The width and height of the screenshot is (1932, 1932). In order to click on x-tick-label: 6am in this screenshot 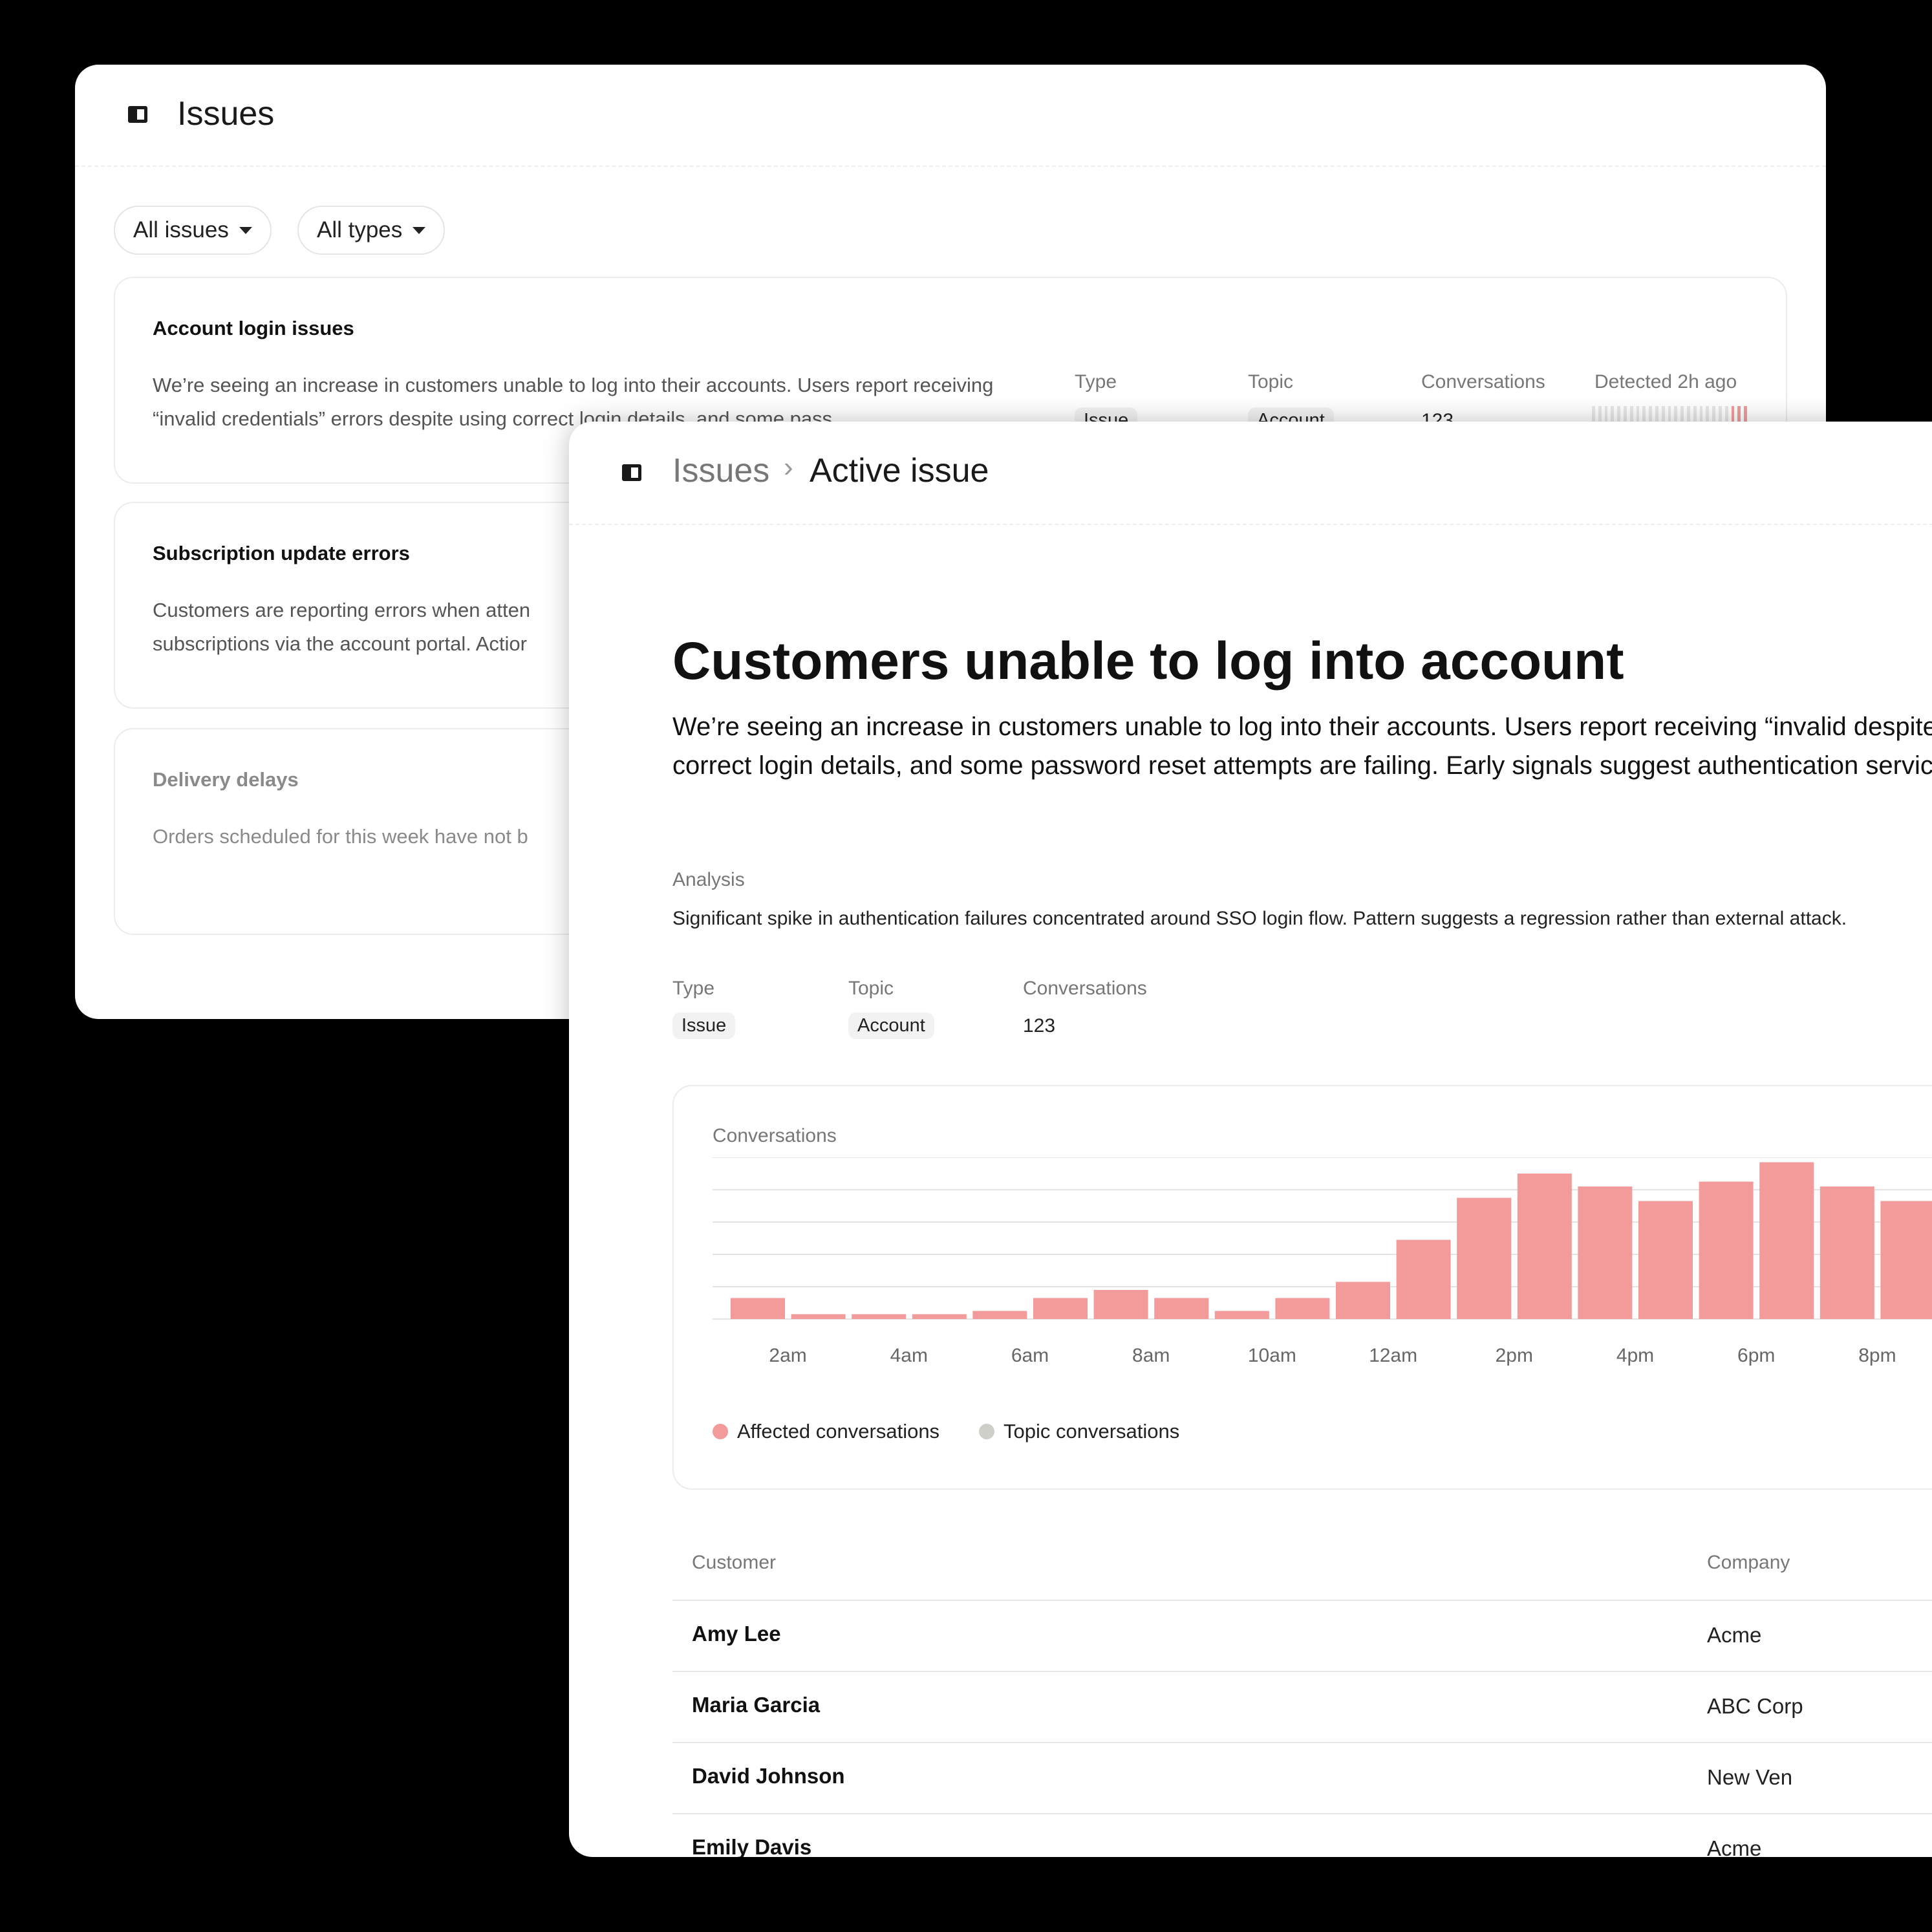, I will do `click(1030, 1355)`.